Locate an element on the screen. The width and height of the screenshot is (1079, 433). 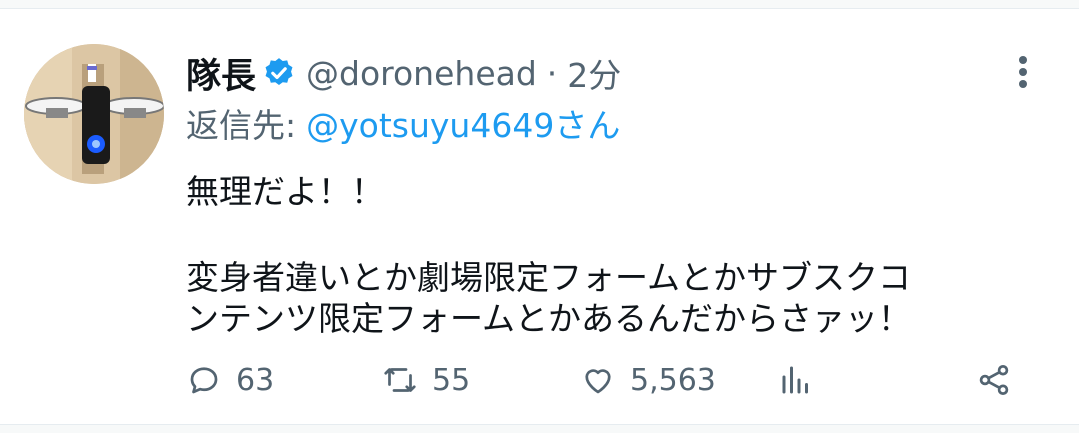
top-divider is located at coordinates (539, 4).